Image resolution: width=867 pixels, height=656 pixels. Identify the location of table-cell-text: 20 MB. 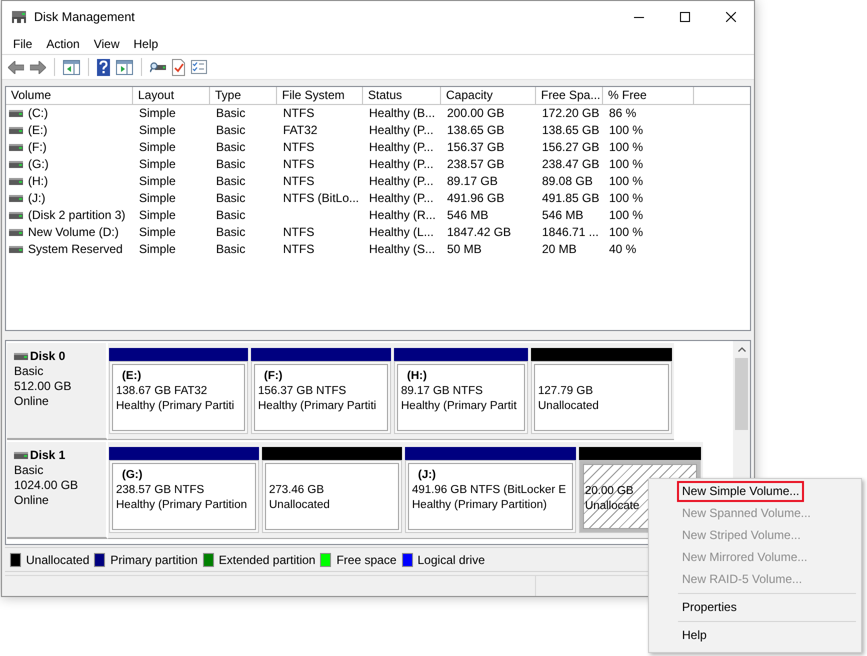
(559, 249).